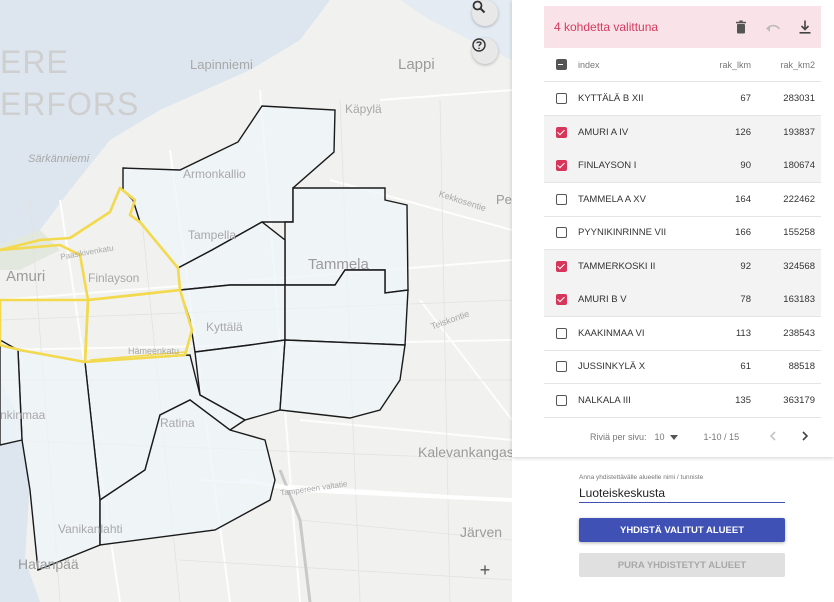  Describe the element at coordinates (504, 199) in the screenshot. I see `map-label-pe: Pe` at that location.